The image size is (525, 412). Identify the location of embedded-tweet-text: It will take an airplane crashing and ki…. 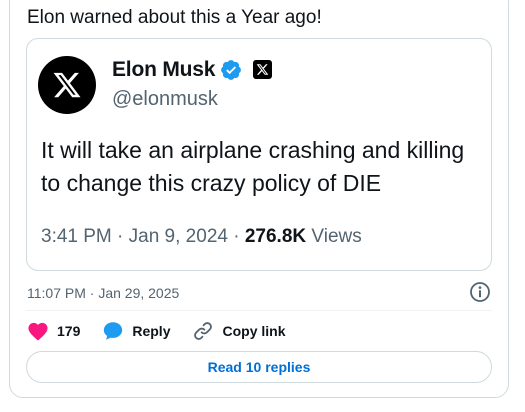
(252, 167).